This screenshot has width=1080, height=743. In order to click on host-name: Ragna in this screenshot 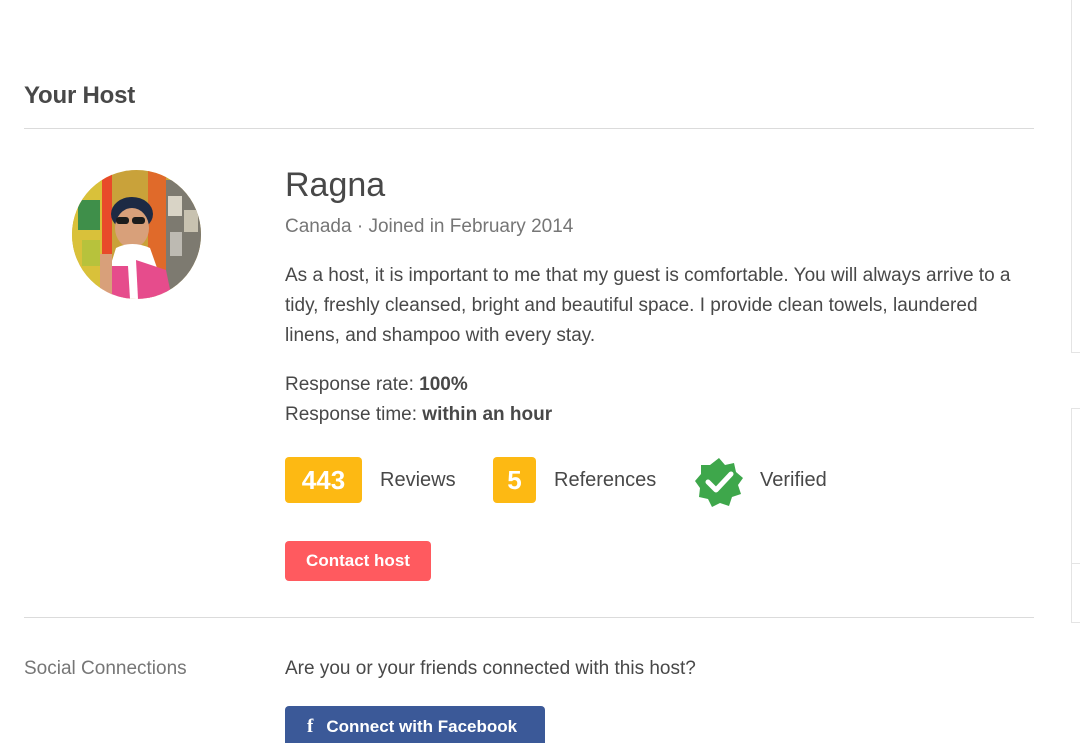, I will do `click(335, 185)`.